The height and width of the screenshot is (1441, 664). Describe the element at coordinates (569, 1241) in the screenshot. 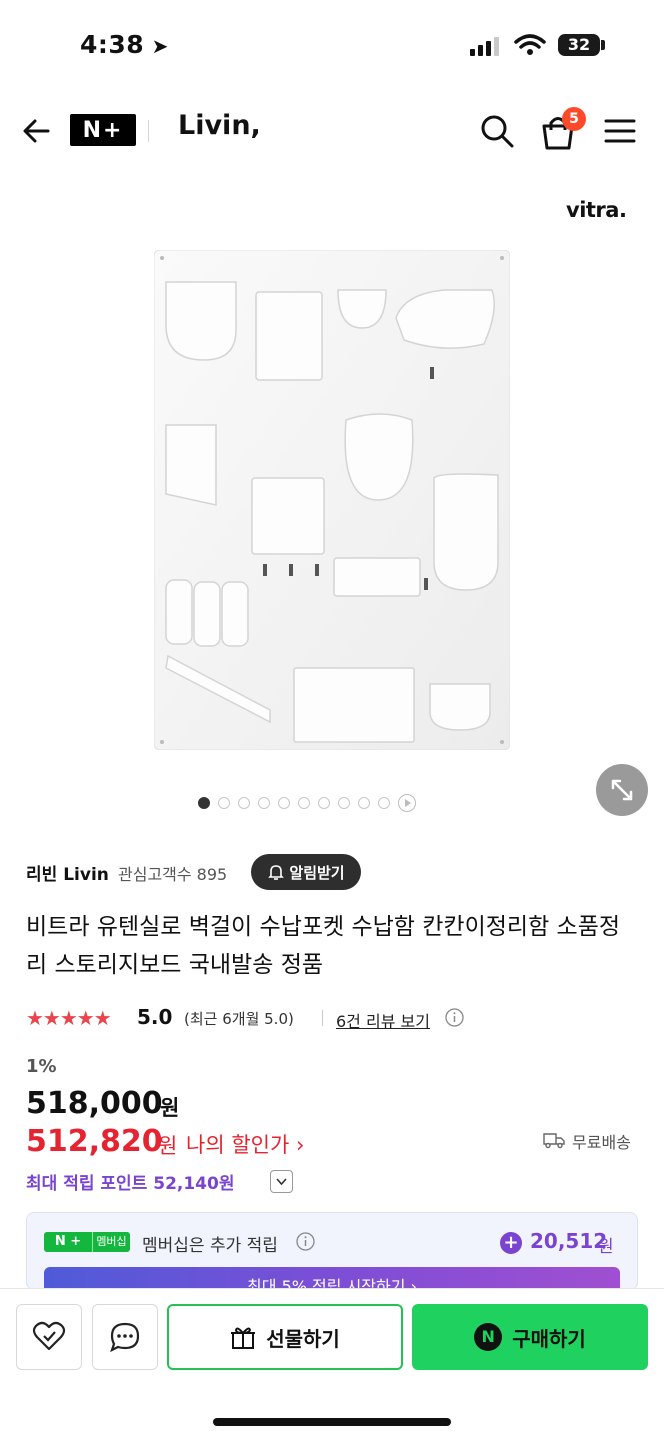

I see `membership-amount: 20,512` at that location.